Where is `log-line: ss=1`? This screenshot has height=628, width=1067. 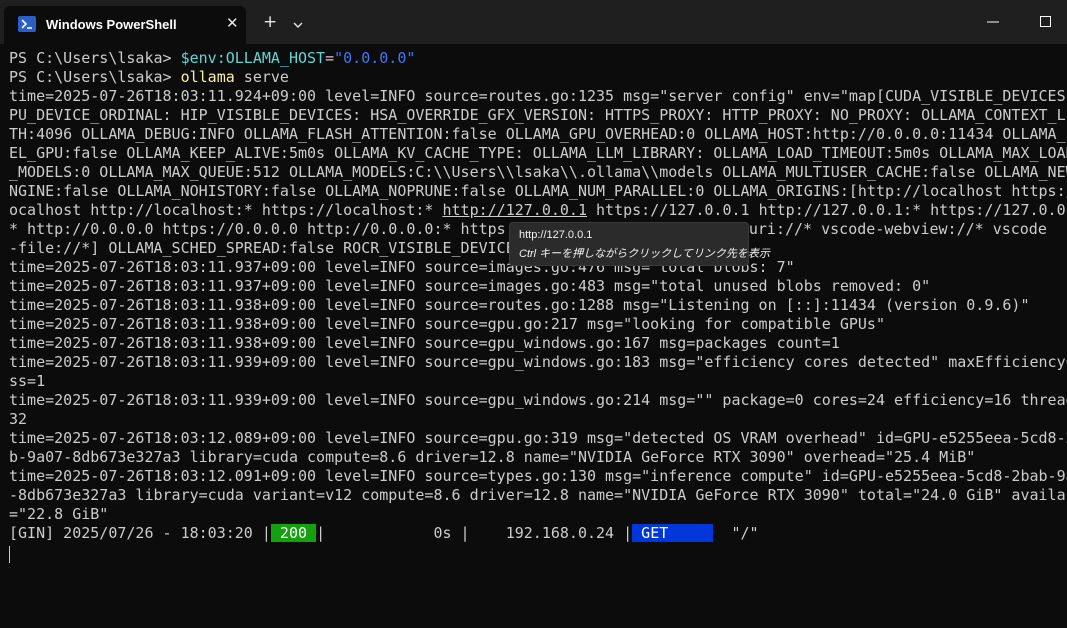 log-line: ss=1 is located at coordinates (27, 381).